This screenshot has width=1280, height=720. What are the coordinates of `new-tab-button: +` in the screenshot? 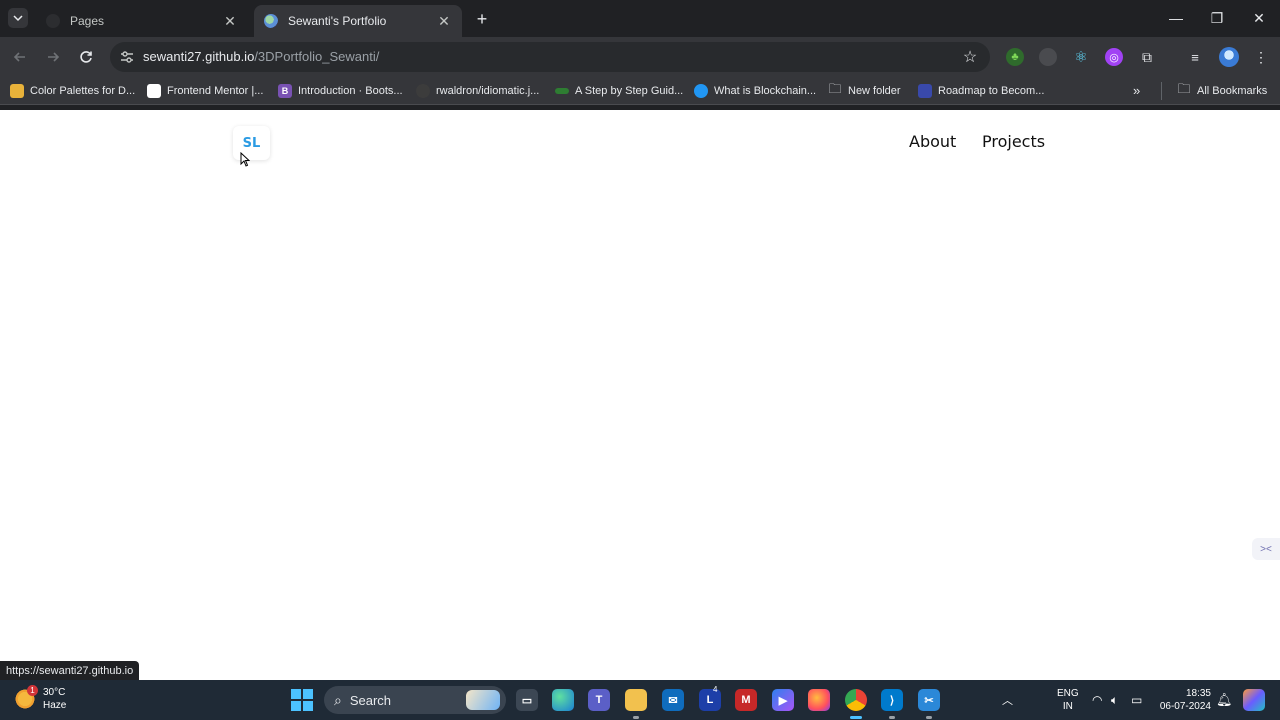 It's located at (482, 19).